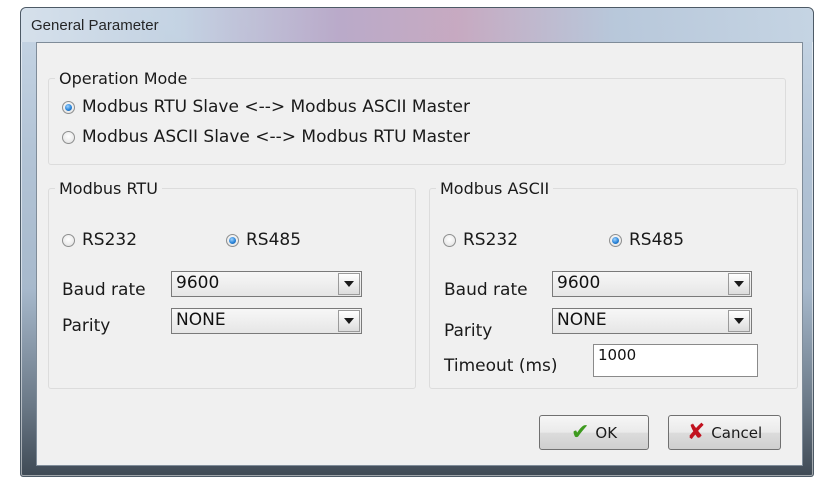 The height and width of the screenshot is (479, 818). Describe the element at coordinates (675, 360) in the screenshot. I see `ascii-timeout-input: 1000` at that location.